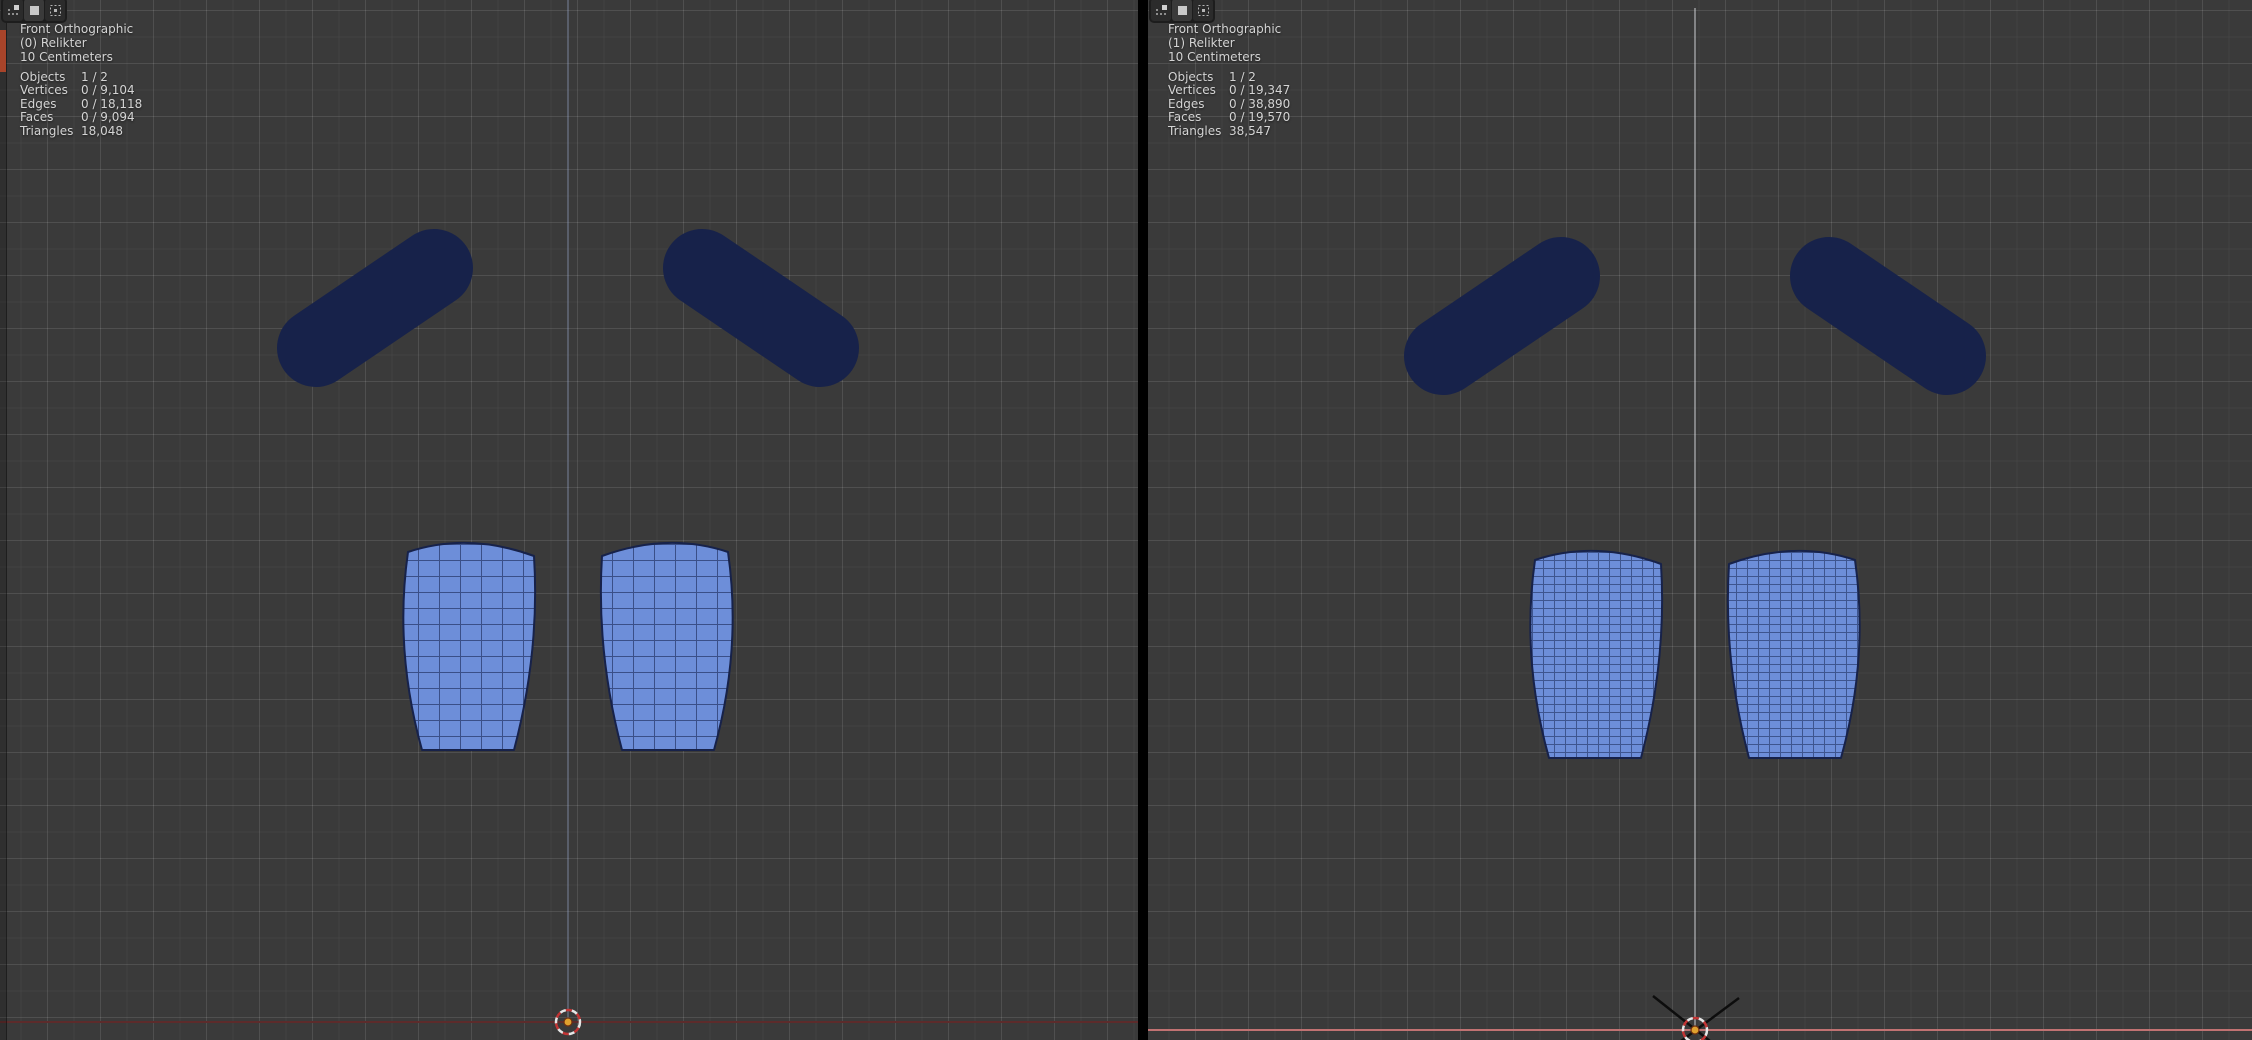 The image size is (2252, 1040). I want to click on stat-row: Faces 0 / 19,570, so click(1229, 117).